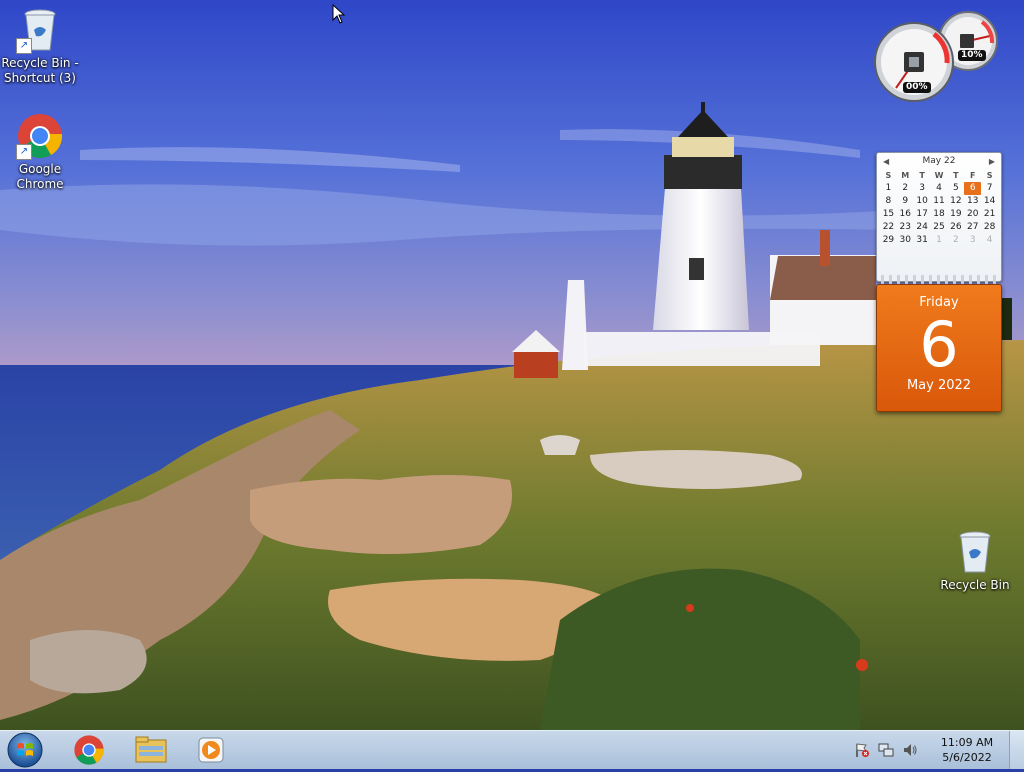 This screenshot has height=772, width=1024. Describe the element at coordinates (40, 70) in the screenshot. I see `desktop-icon-label: Recycle Bin - Shortcut (3)` at that location.